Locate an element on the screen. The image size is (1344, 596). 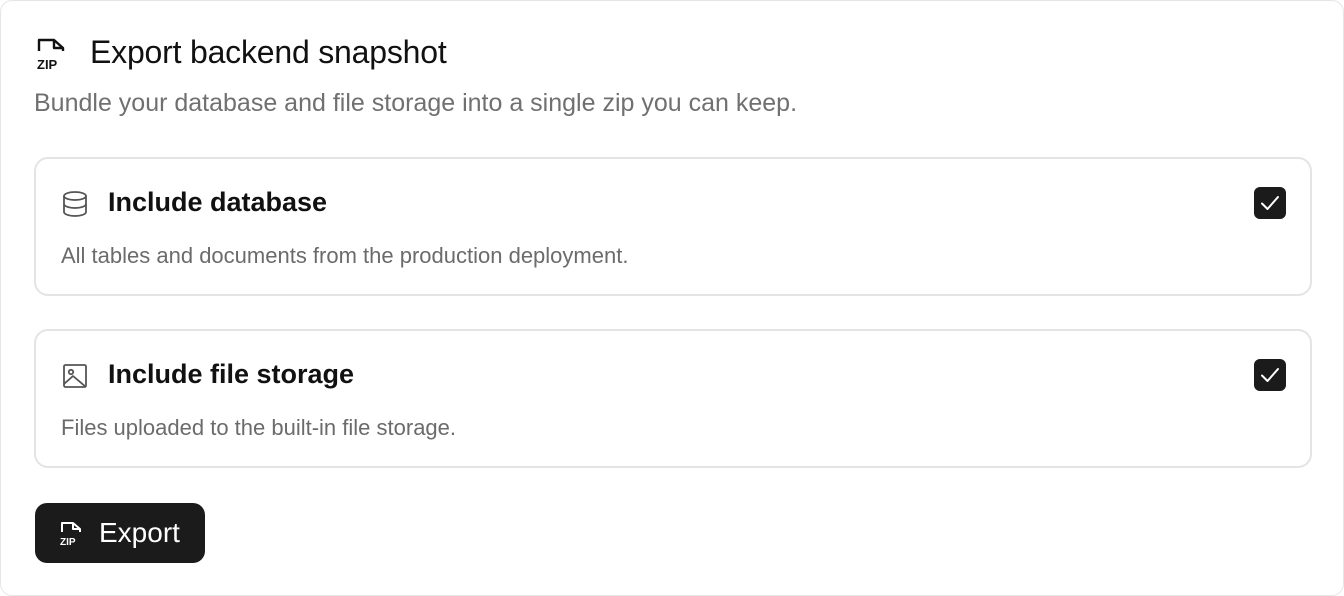
panel-header: ZIP Export backend snapshot is located at coordinates (240, 52).